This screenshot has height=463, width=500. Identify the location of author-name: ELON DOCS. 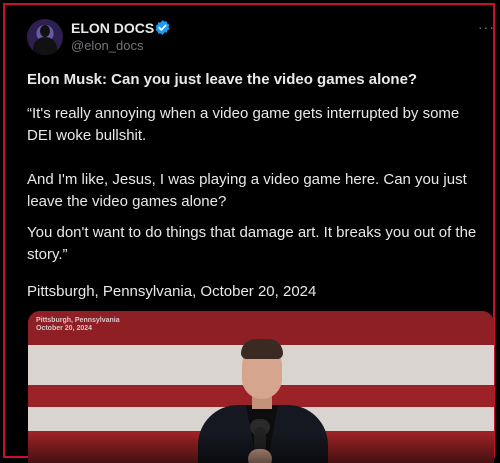
(112, 28).